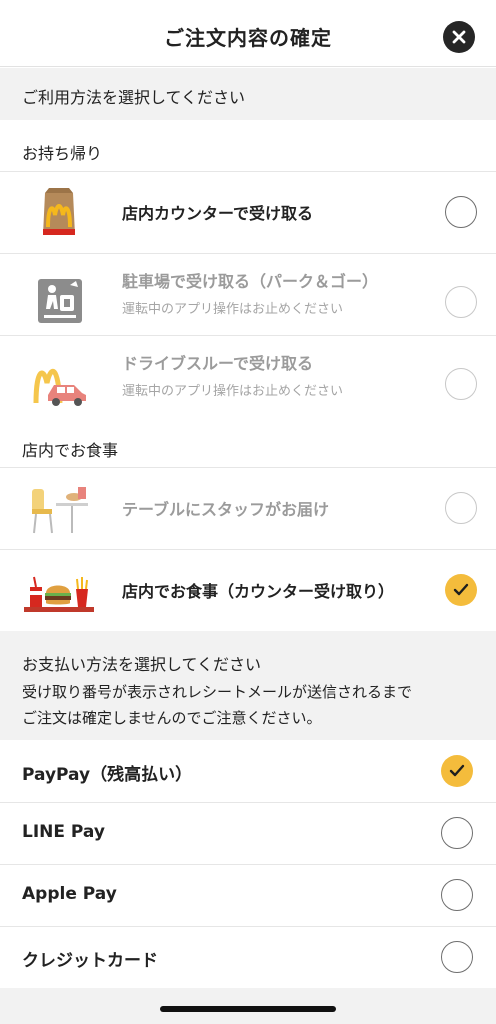  Describe the element at coordinates (248, 957) in the screenshot. I see `payment-option-credit-card: クレジットカード` at that location.